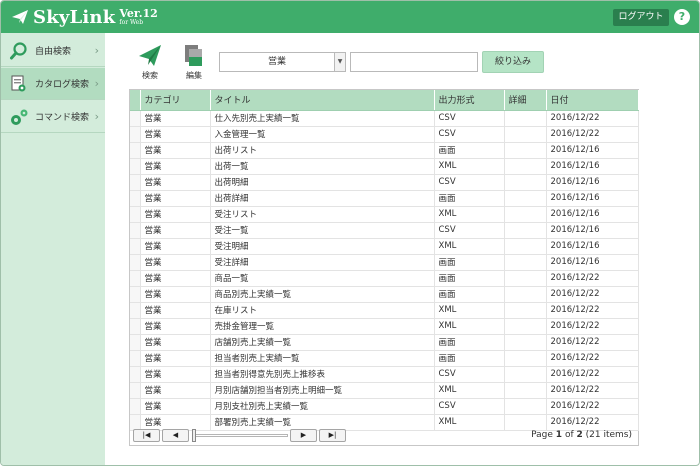 This screenshot has height=466, width=700. What do you see at coordinates (322, 342) in the screenshot?
I see `cell-title: 店舗別売上実績一覧` at bounding box center [322, 342].